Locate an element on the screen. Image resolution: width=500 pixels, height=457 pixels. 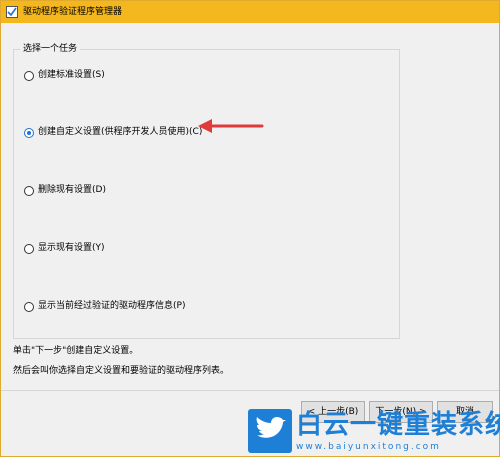
window-title: 驱动程序验证程序管理器 is located at coordinates (73, 12).